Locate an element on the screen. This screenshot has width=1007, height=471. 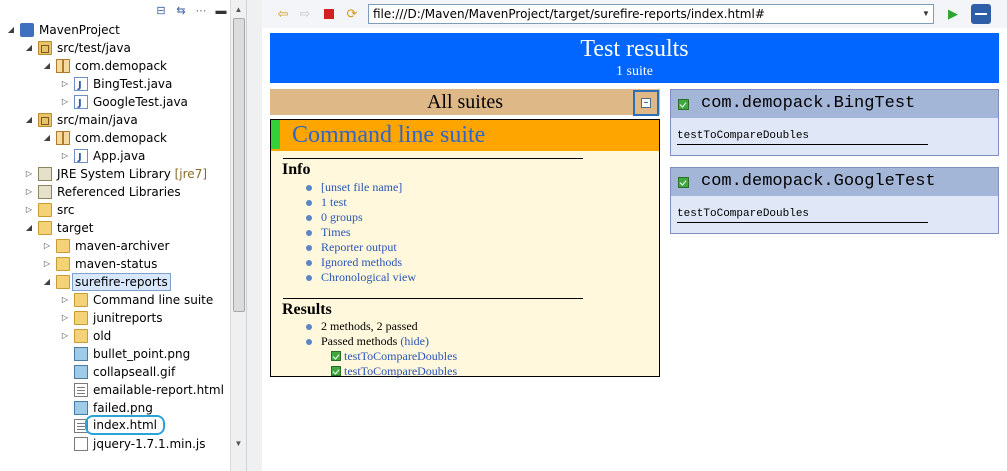
info-link: Chronological view is located at coordinates (361, 277).